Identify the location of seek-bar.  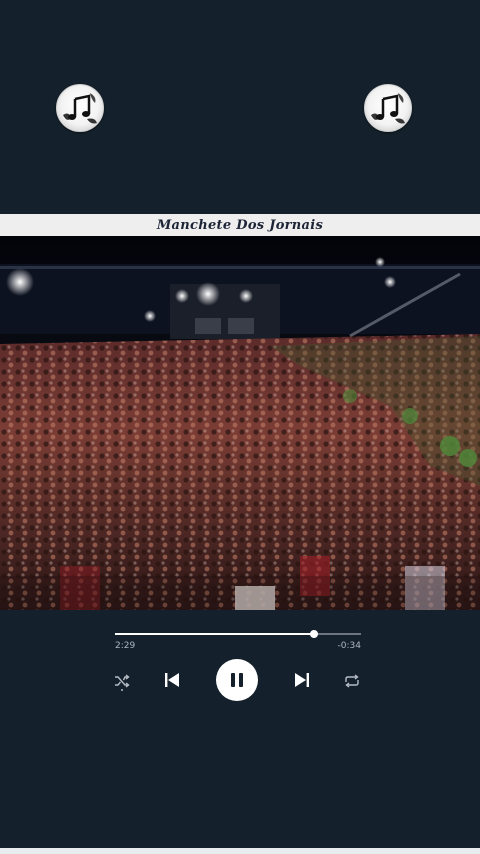
(238, 634).